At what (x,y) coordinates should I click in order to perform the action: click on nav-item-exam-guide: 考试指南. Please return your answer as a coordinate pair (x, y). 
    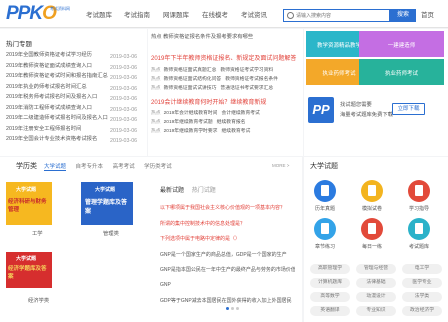
    Looking at the image, I should click on (137, 14).